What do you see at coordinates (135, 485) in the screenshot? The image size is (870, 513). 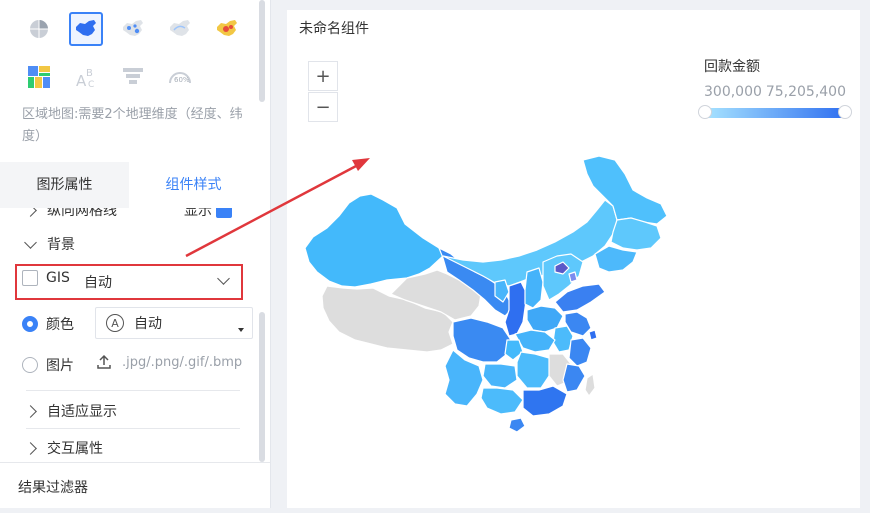 I see `result-filter-section: 结果过滤器` at bounding box center [135, 485].